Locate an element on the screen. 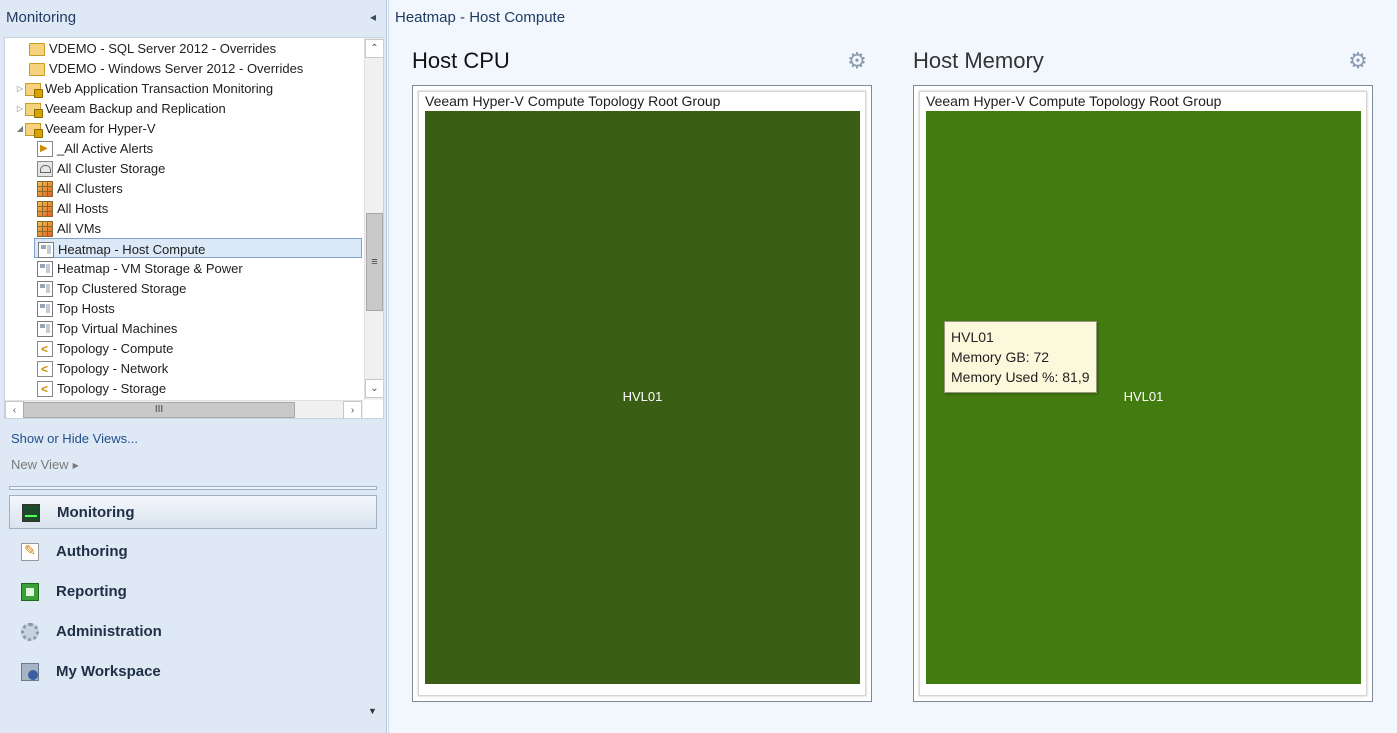  workspace-administration-button: Administration is located at coordinates (193, 632).